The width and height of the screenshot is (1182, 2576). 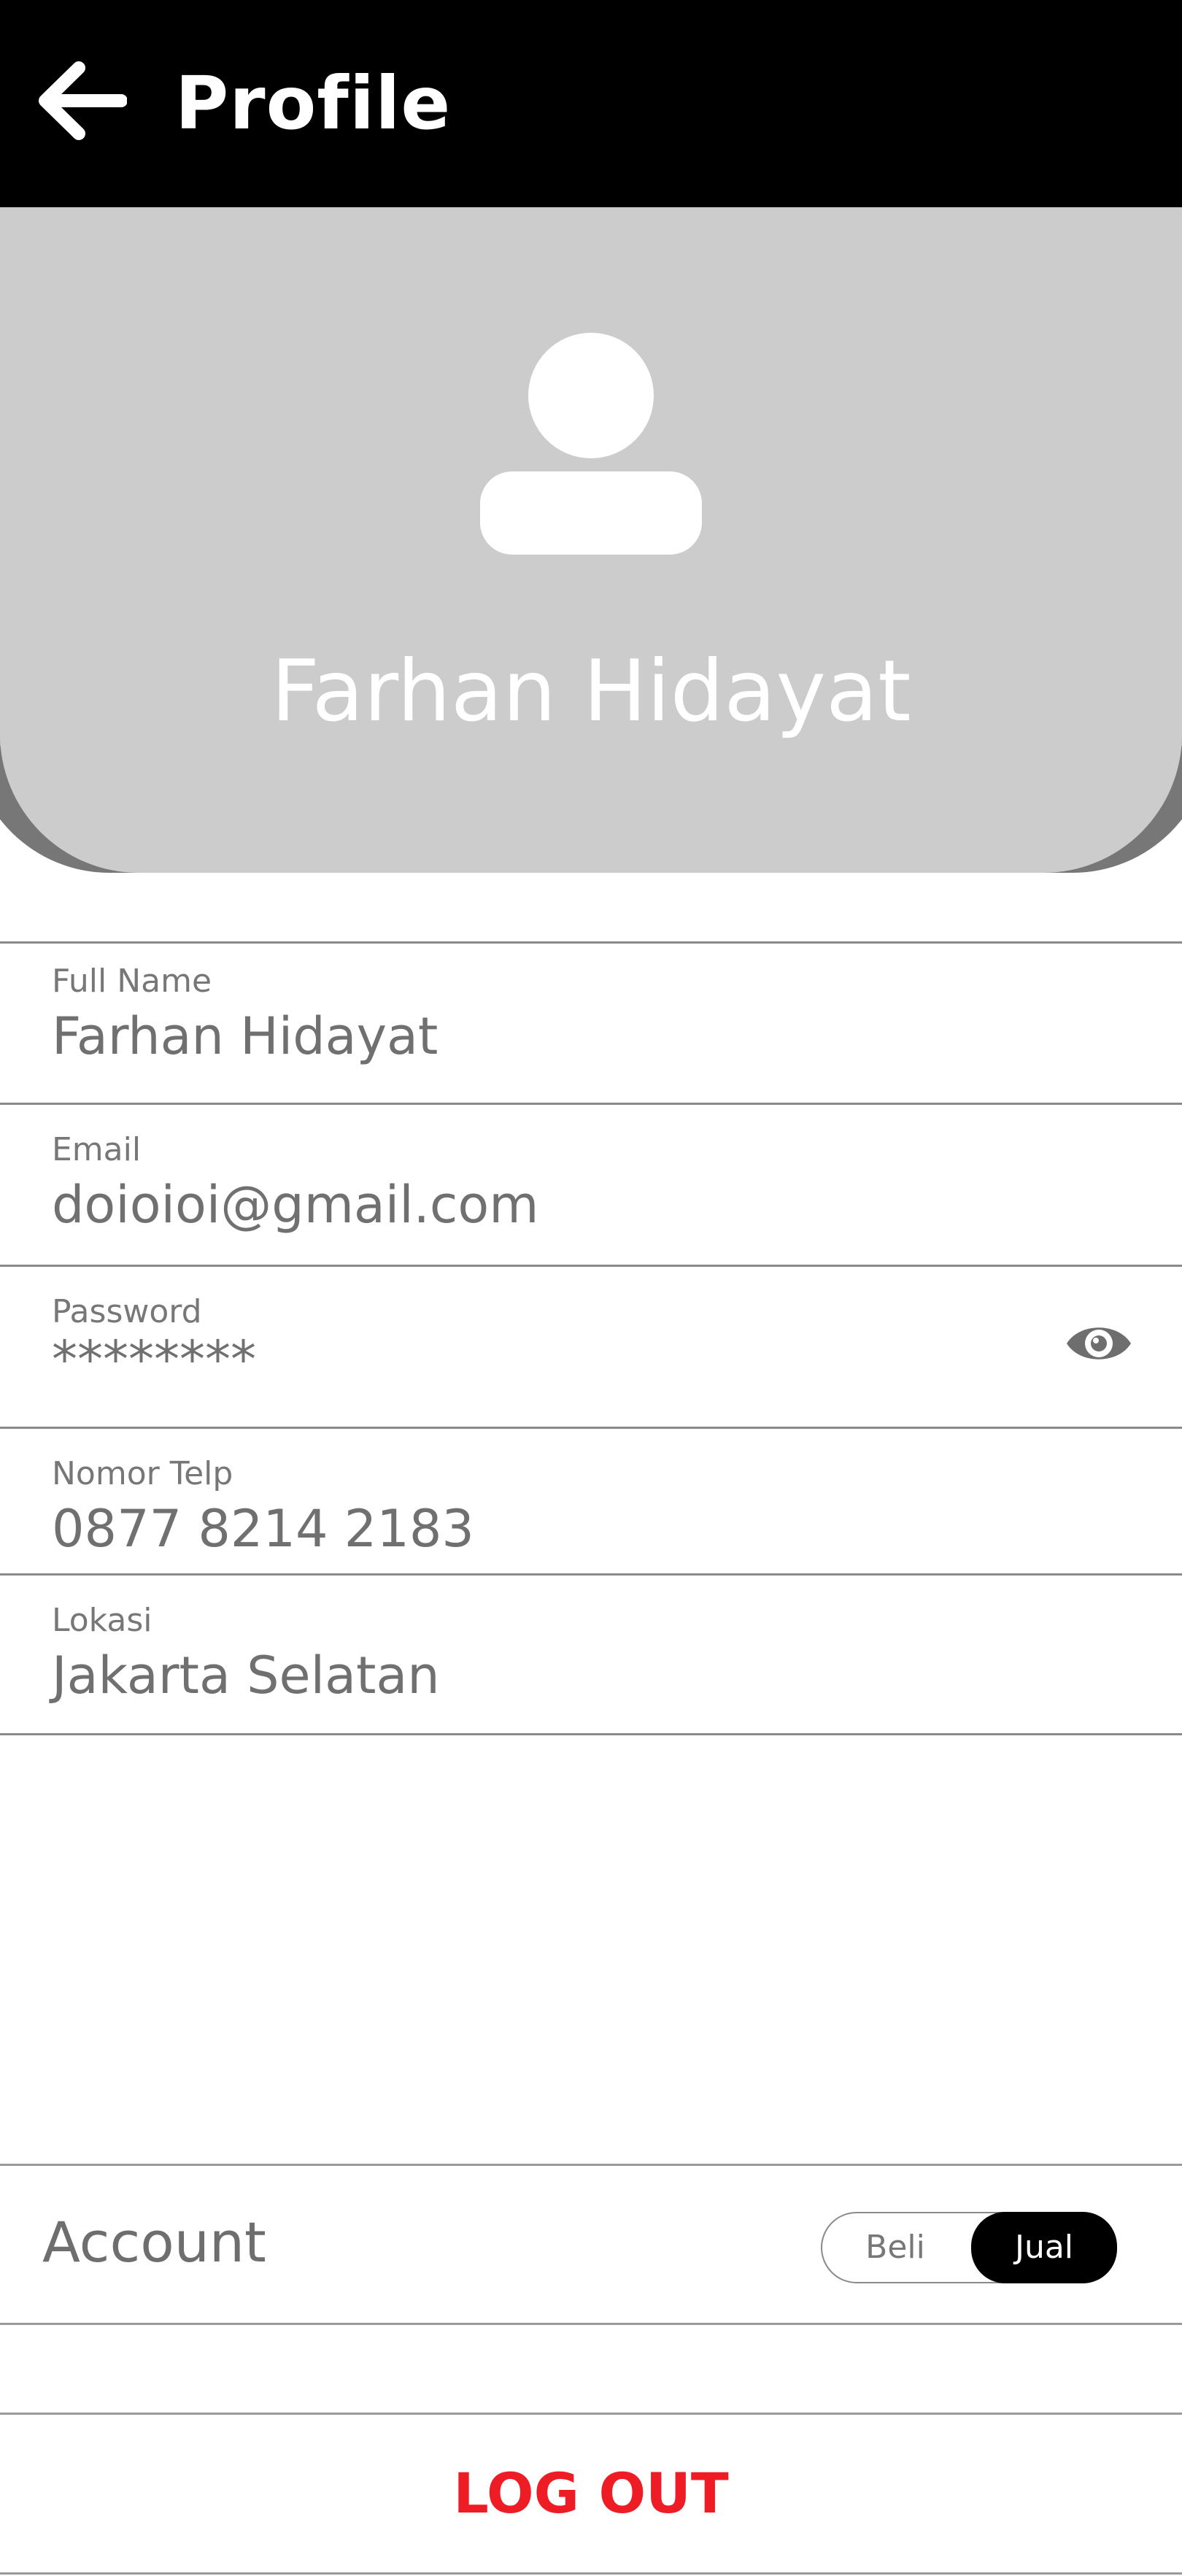 I want to click on page-title: Profile, so click(x=313, y=103).